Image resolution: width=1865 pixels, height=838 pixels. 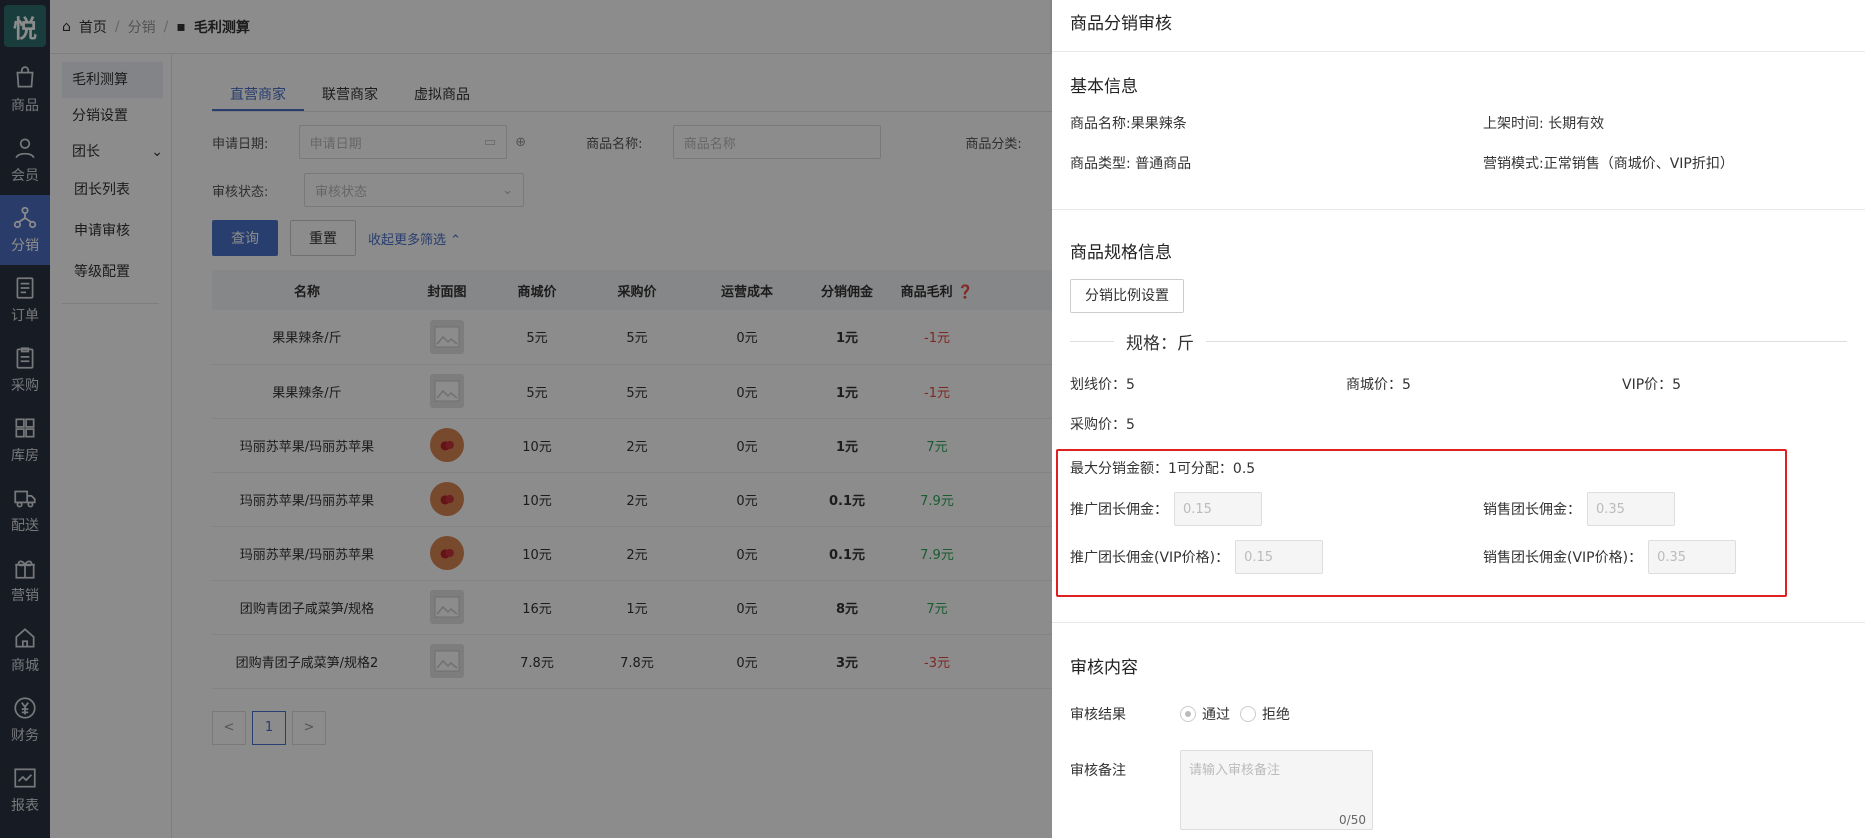 I want to click on pass-radio: 通过, so click(x=1205, y=714).